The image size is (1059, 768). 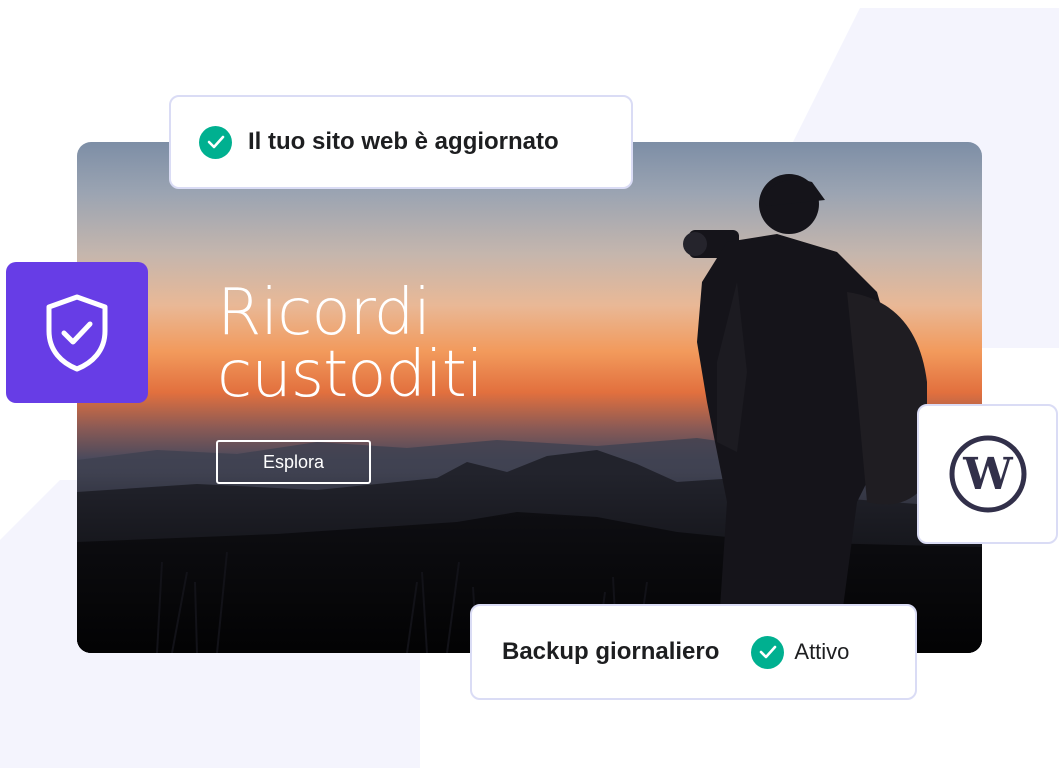 I want to click on wordpress-tile: W, so click(x=987, y=474).